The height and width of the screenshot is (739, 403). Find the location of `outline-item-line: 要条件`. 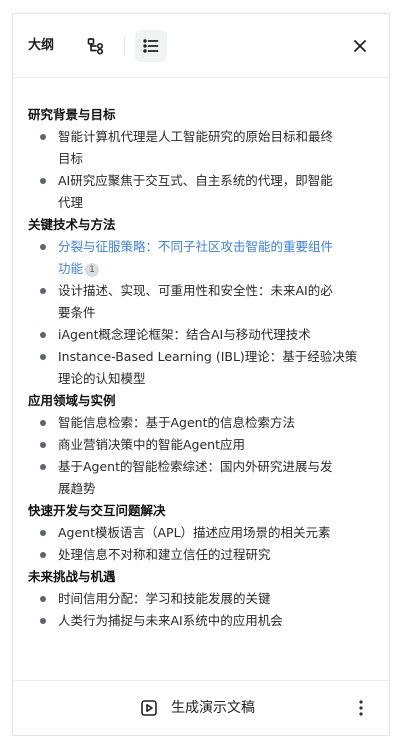

outline-item-line: 要条件 is located at coordinates (218, 313).